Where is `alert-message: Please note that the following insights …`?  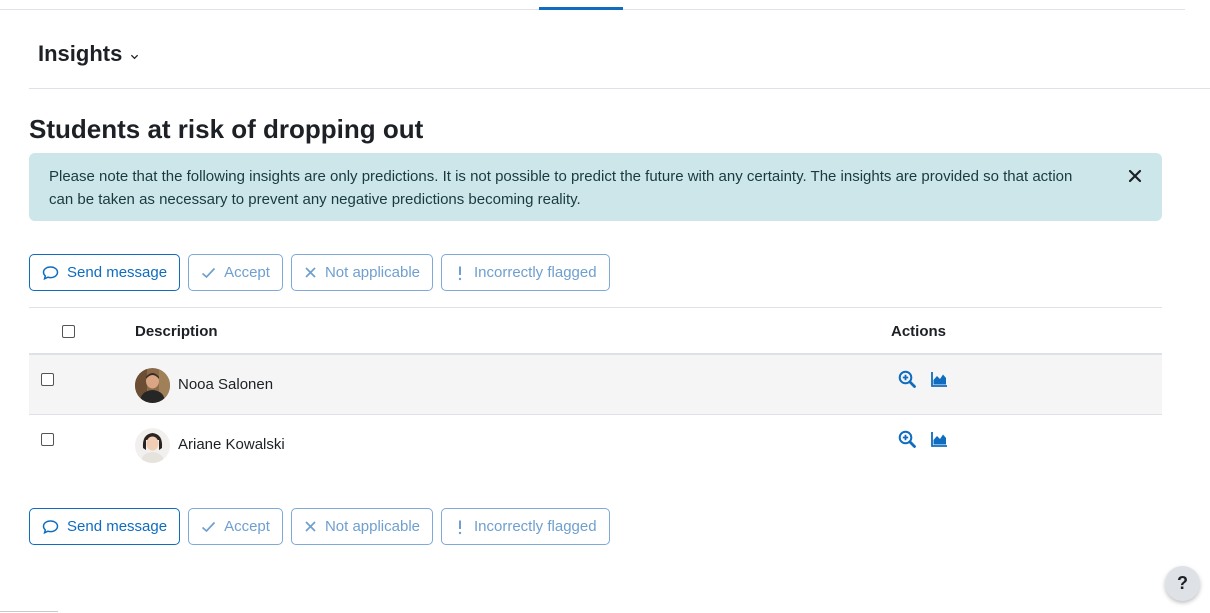
alert-message: Please note that the following insights … is located at coordinates (561, 188).